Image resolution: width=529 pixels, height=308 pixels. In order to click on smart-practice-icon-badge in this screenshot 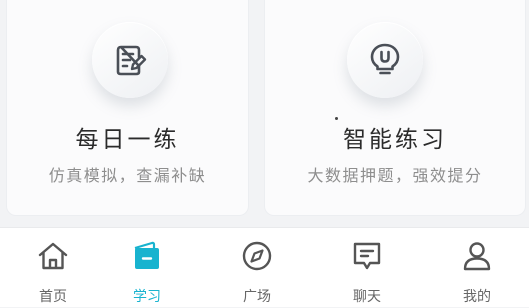, I will do `click(385, 60)`.